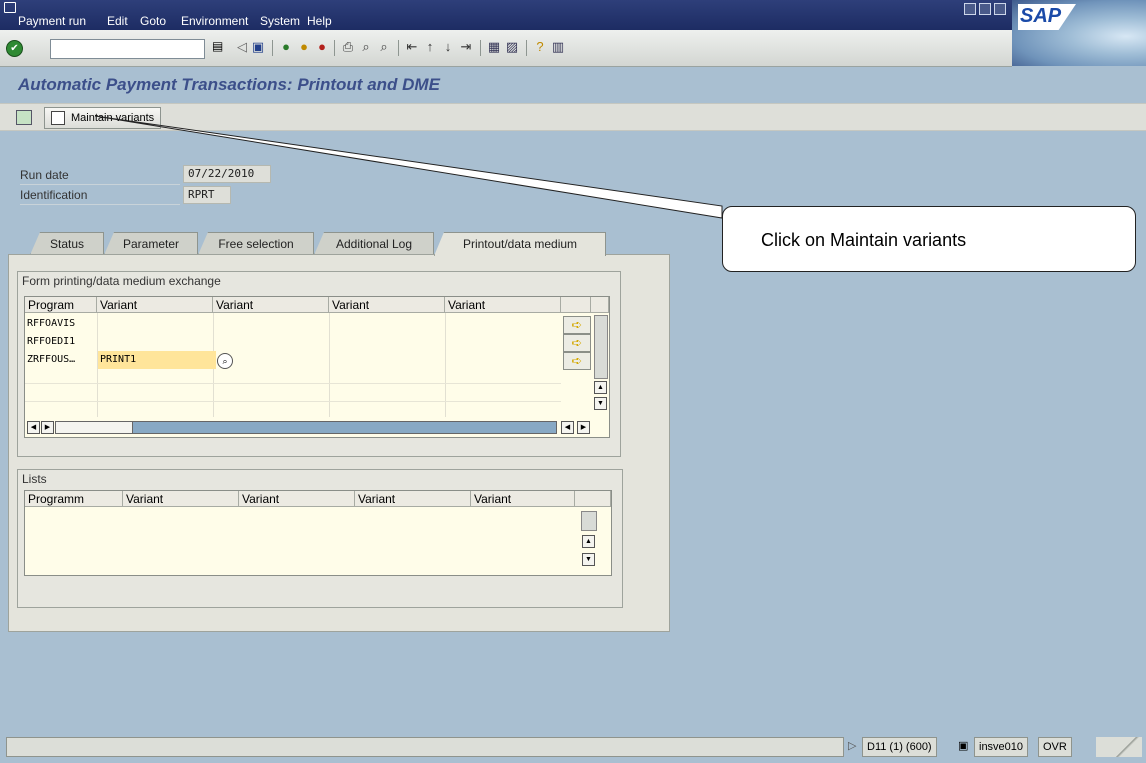 The height and width of the screenshot is (763, 1146). Describe the element at coordinates (899, 747) in the screenshot. I see `system-info: D11 (1) (600)` at that location.